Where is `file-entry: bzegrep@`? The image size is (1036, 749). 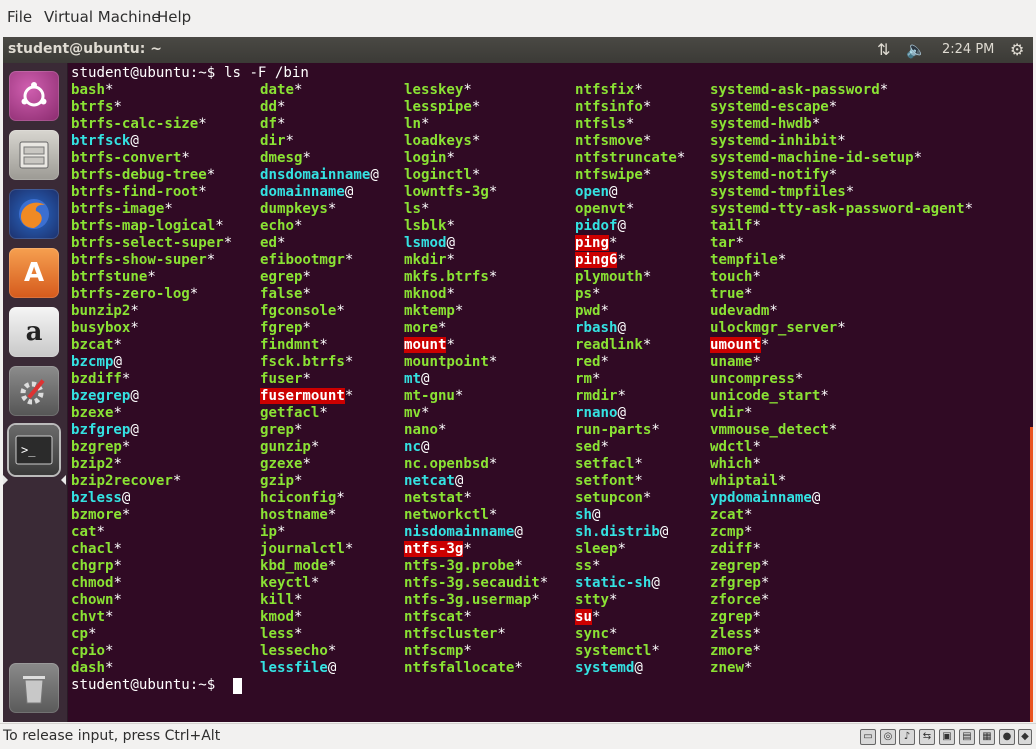 file-entry: bzegrep@ is located at coordinates (105, 396).